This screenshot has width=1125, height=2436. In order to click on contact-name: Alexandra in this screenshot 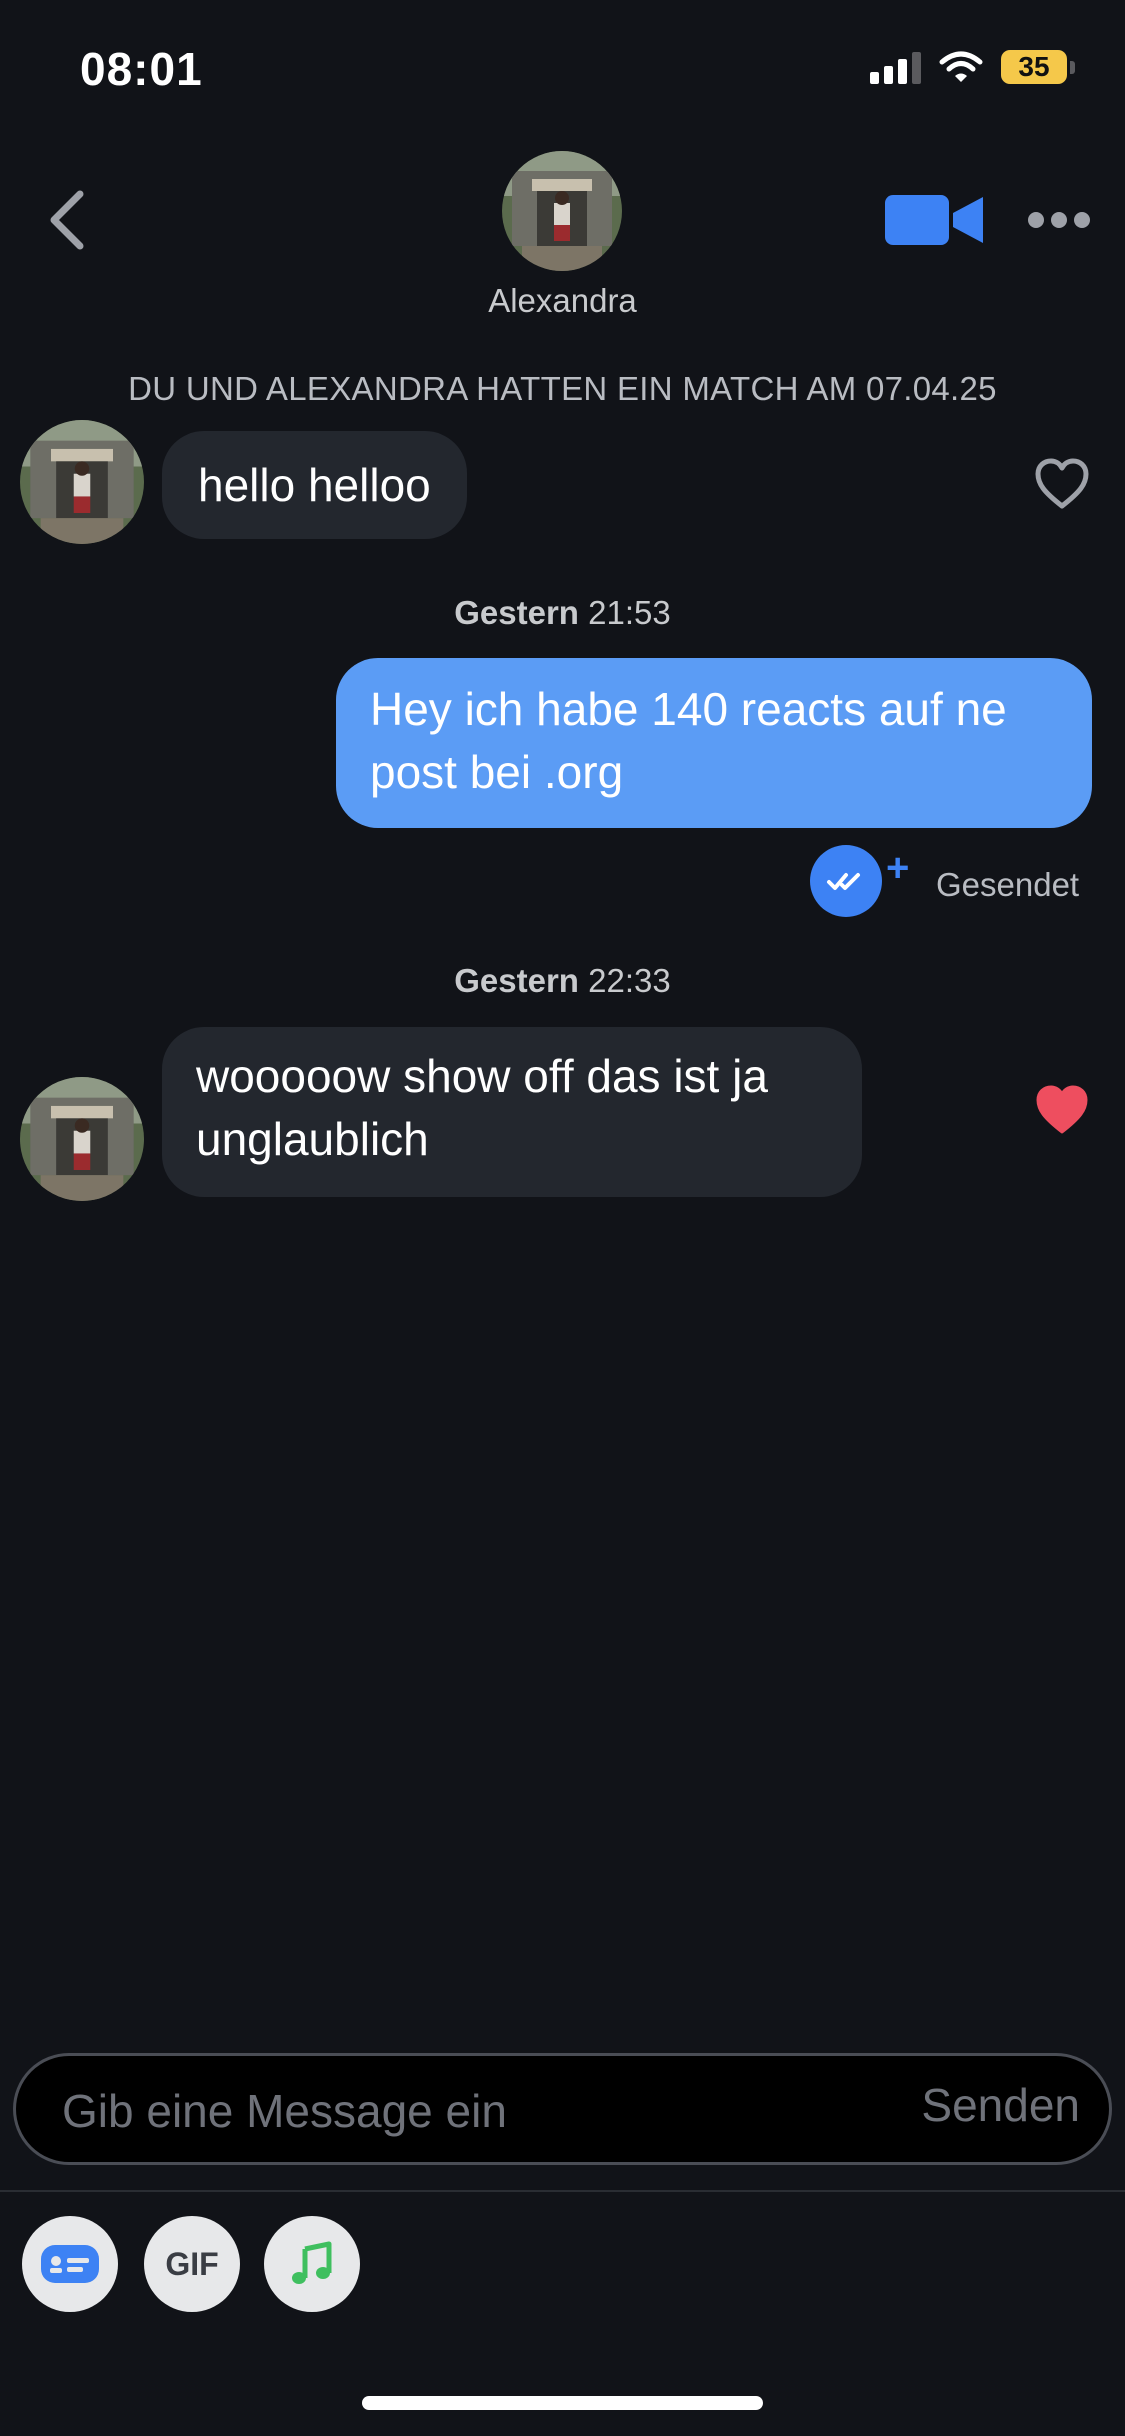, I will do `click(562, 301)`.